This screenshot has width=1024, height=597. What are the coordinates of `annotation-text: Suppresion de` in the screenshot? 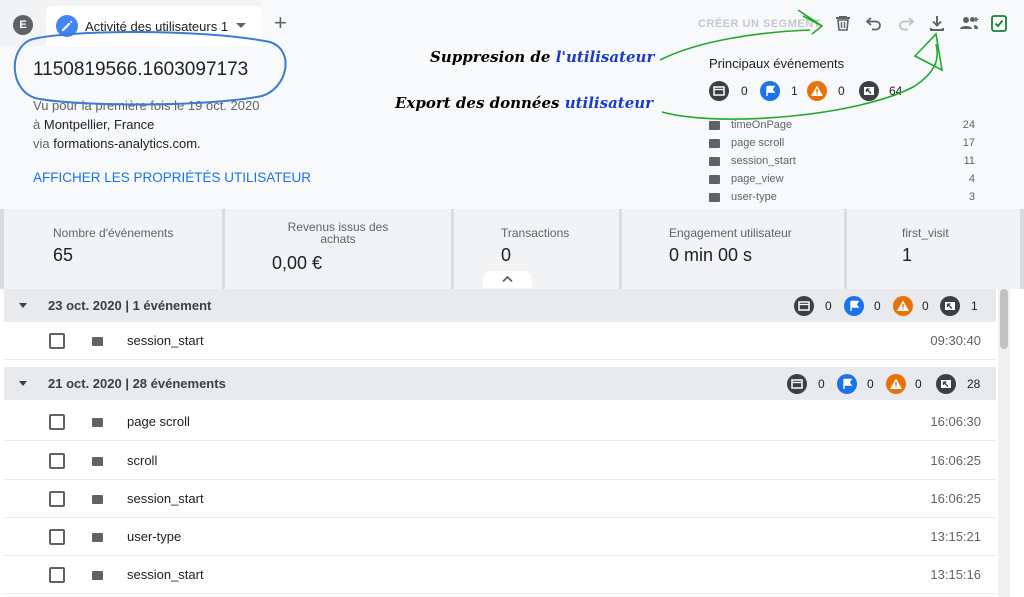 It's located at (490, 57).